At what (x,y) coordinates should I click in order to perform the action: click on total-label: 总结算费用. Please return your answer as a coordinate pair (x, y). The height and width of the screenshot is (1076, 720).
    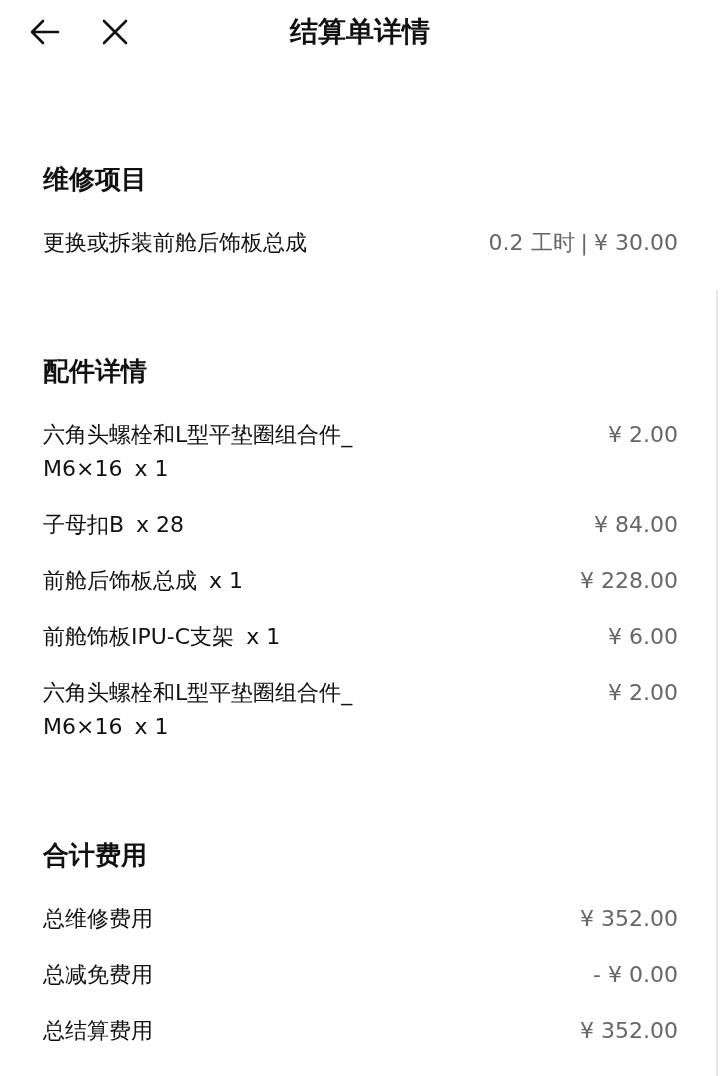
    Looking at the image, I should click on (98, 1031).